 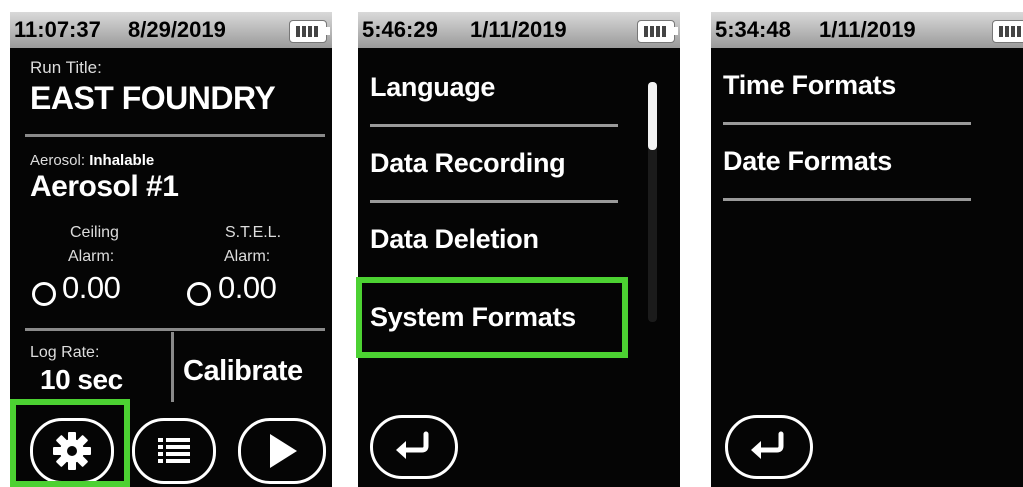 I want to click on status-bar: 5:34:48 1/11/2019, so click(x=867, y=30).